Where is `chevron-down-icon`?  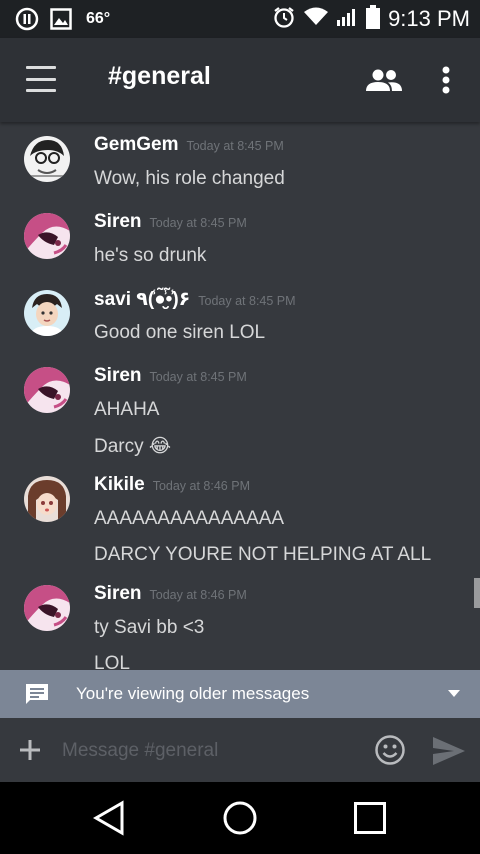 chevron-down-icon is located at coordinates (454, 693).